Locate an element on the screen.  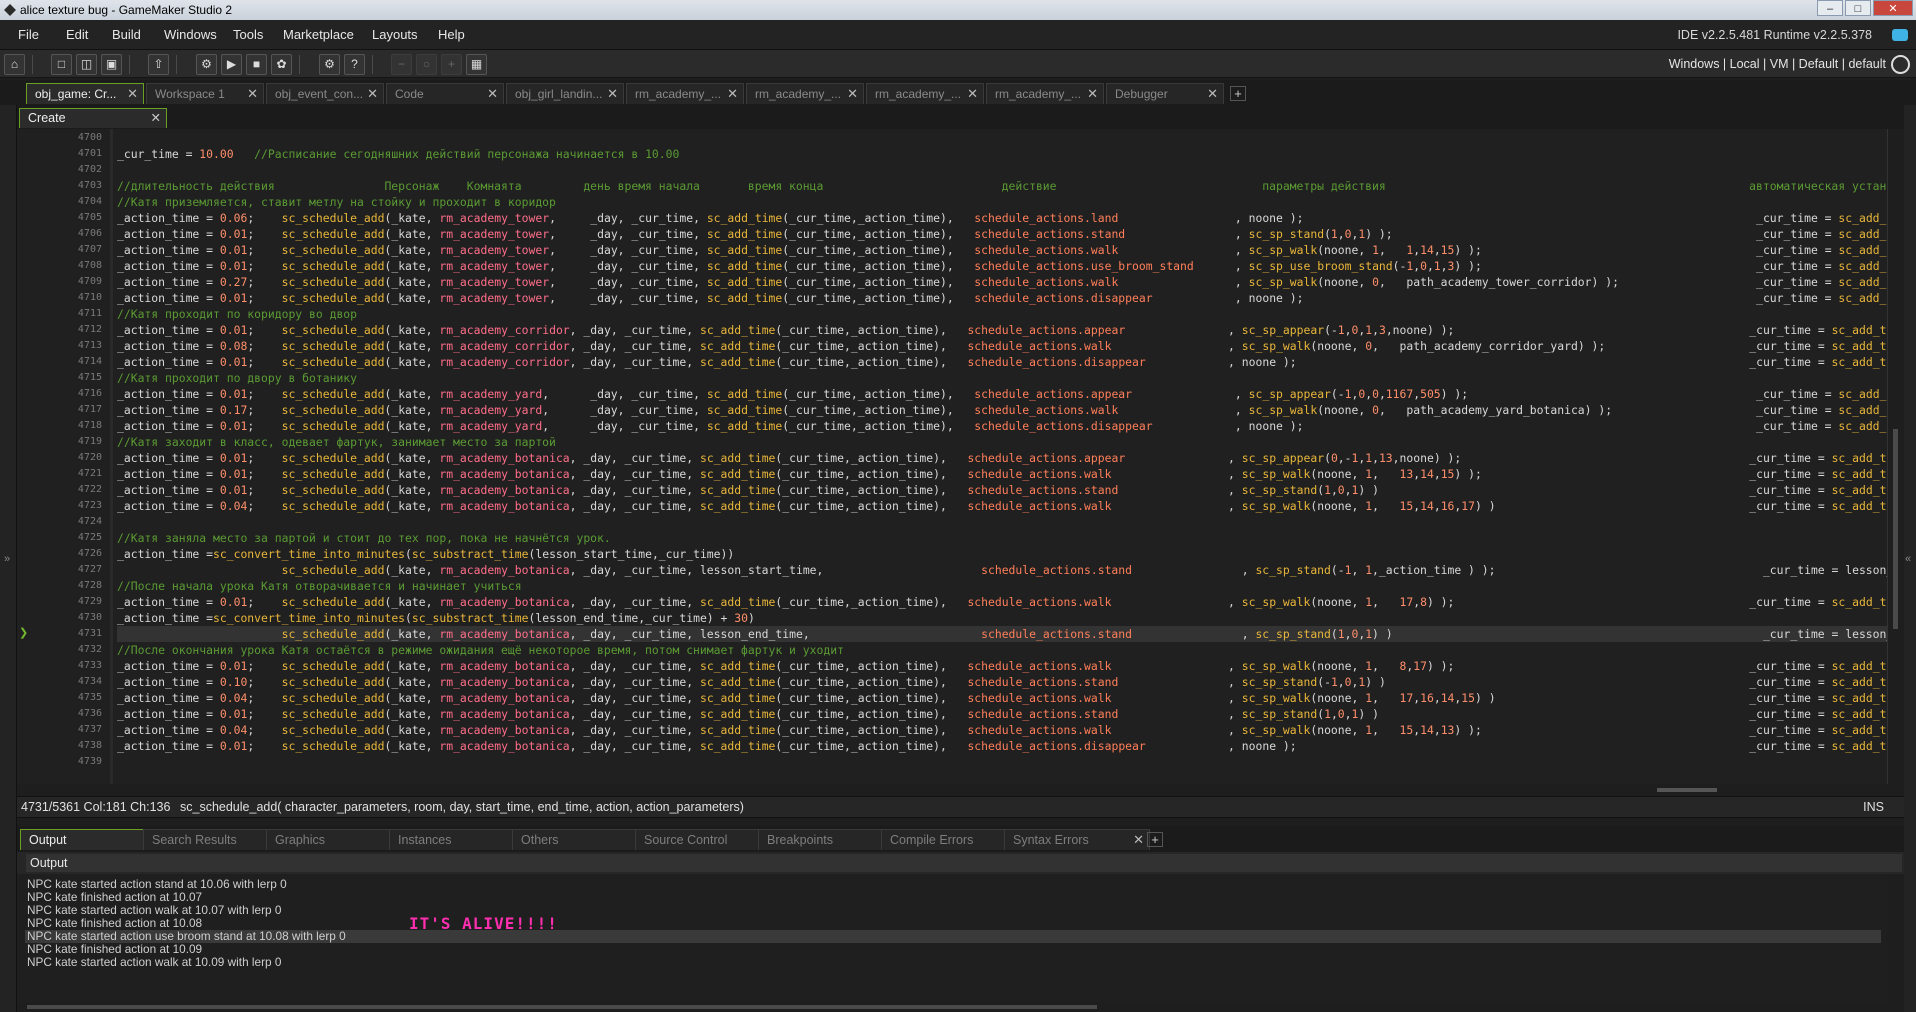
doc-tab-rm-academy-3: rm_academy_... ✕ is located at coordinates (925, 93).